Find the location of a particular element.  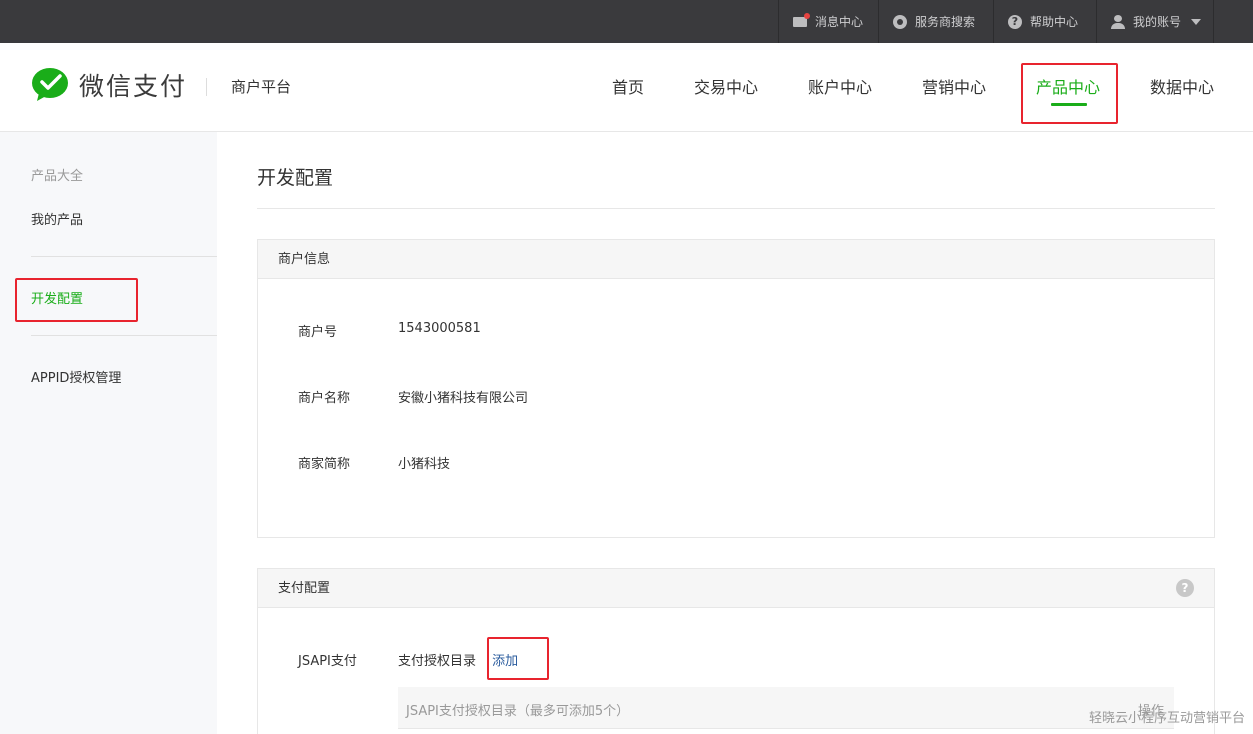

nav-active-indicator is located at coordinates (1069, 104).